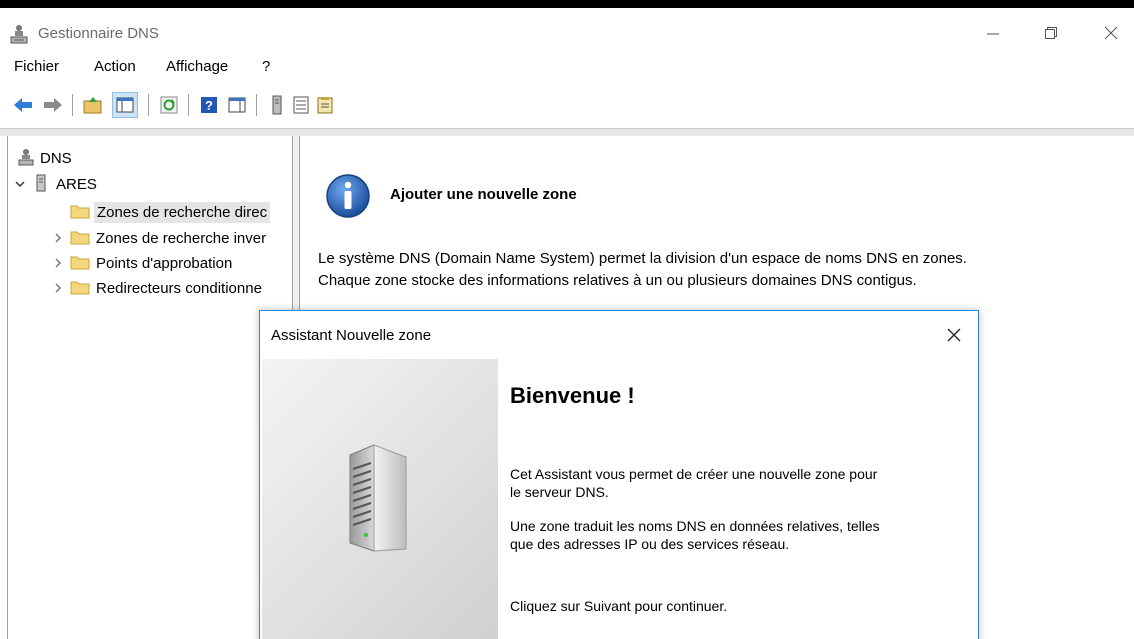 This screenshot has width=1134, height=639. I want to click on dialog-title: Assistant Nouvelle zone, so click(351, 335).